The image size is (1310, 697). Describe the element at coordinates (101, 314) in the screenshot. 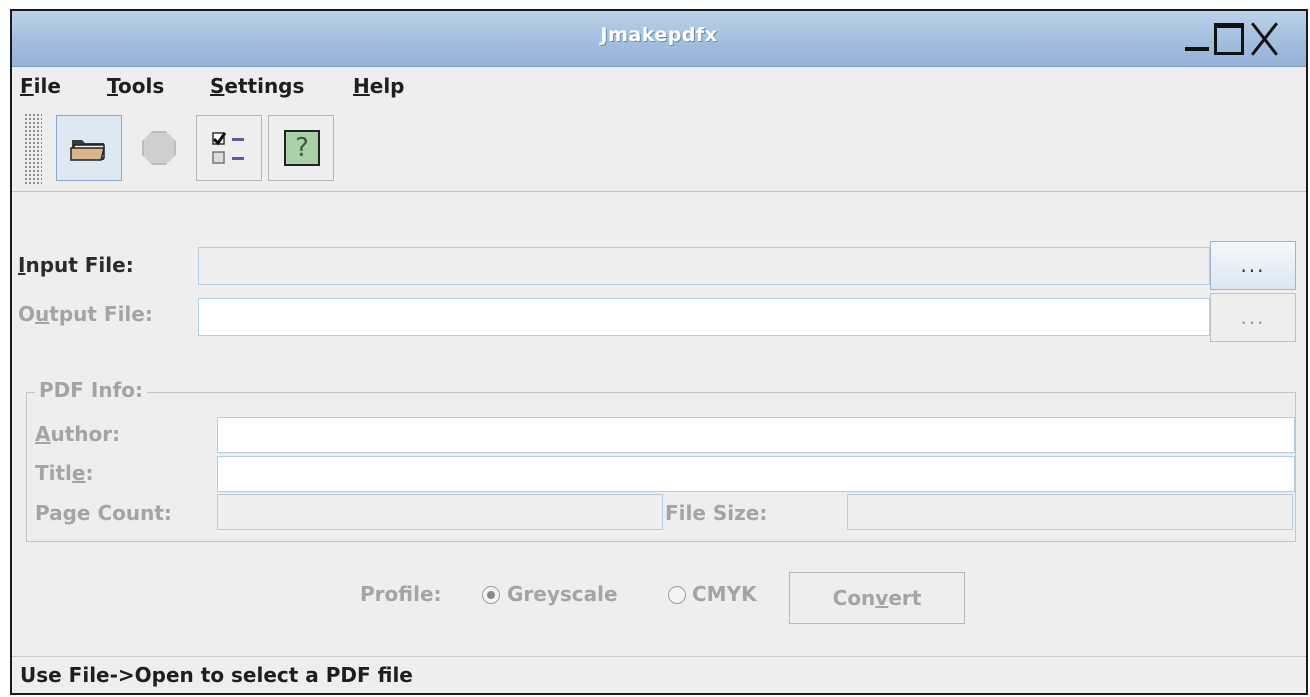

I see `output-file-label-text: tput File:` at that location.